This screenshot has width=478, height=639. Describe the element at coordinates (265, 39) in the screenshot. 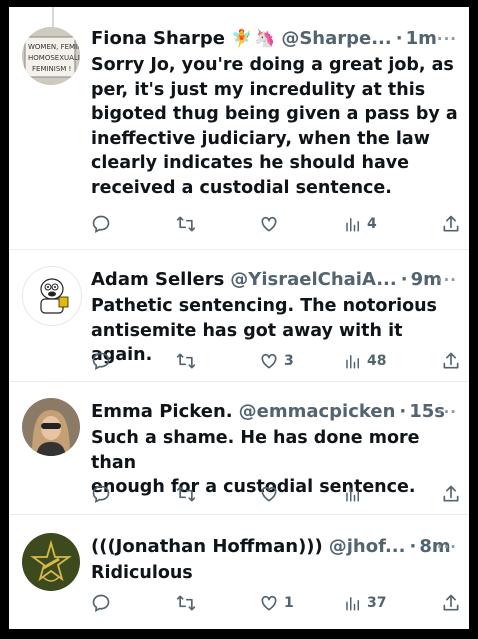

I see `unicorn-emoji: 🦄` at that location.